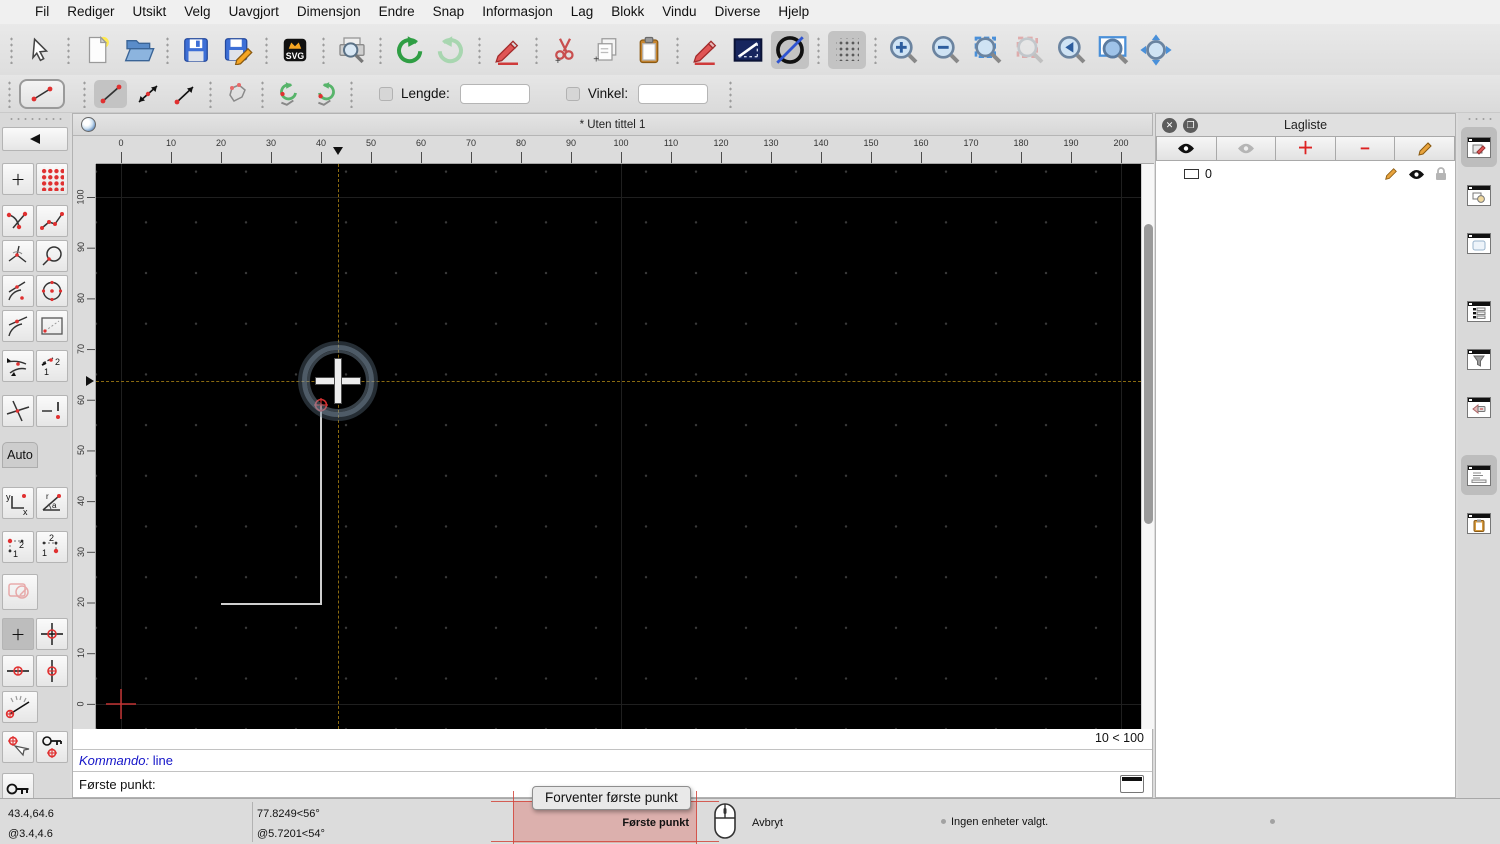 The width and height of the screenshot is (1500, 844). What do you see at coordinates (1479, 359) in the screenshot?
I see `dock-filter-icon` at bounding box center [1479, 359].